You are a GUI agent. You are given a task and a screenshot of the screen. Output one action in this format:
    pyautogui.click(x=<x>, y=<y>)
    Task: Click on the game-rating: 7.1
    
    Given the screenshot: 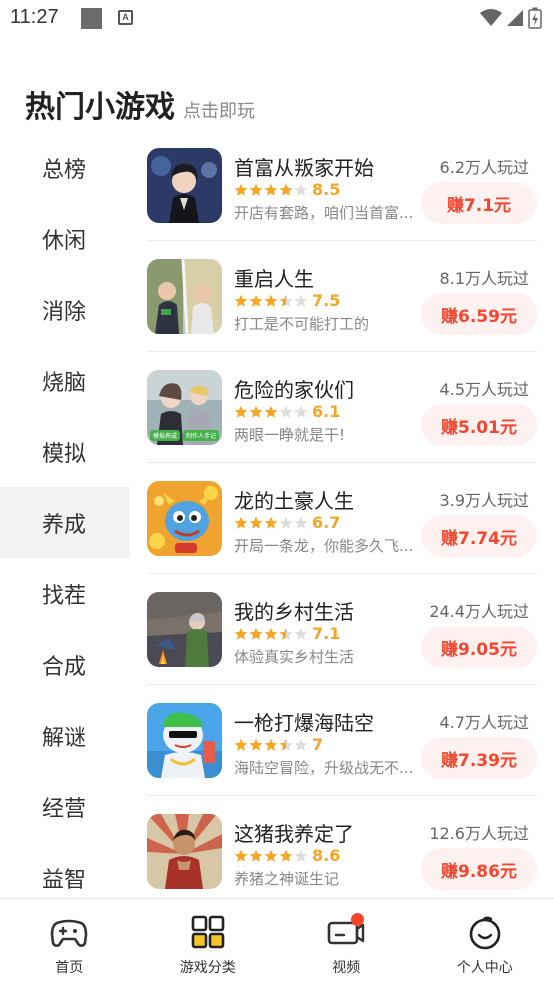 What is the action you would take?
    pyautogui.click(x=287, y=633)
    